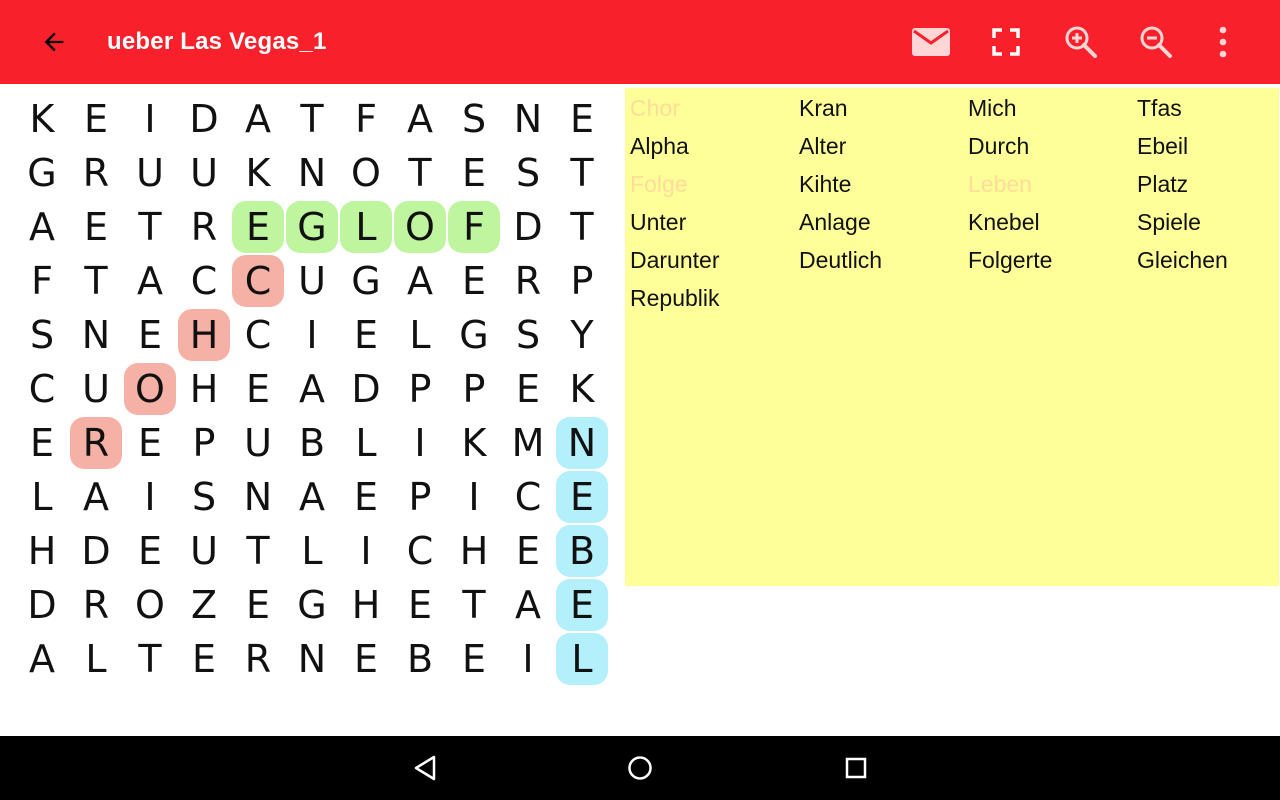 The image size is (1280, 800). What do you see at coordinates (1006, 42) in the screenshot?
I see `fullscreen-button` at bounding box center [1006, 42].